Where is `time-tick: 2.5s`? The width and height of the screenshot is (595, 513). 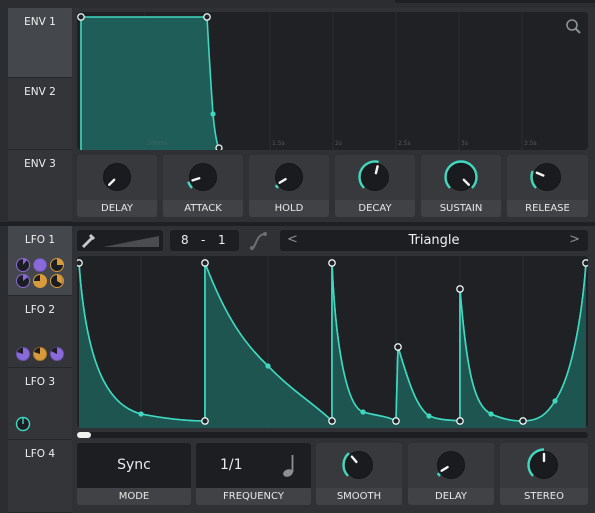
time-tick: 2.5s is located at coordinates (404, 143).